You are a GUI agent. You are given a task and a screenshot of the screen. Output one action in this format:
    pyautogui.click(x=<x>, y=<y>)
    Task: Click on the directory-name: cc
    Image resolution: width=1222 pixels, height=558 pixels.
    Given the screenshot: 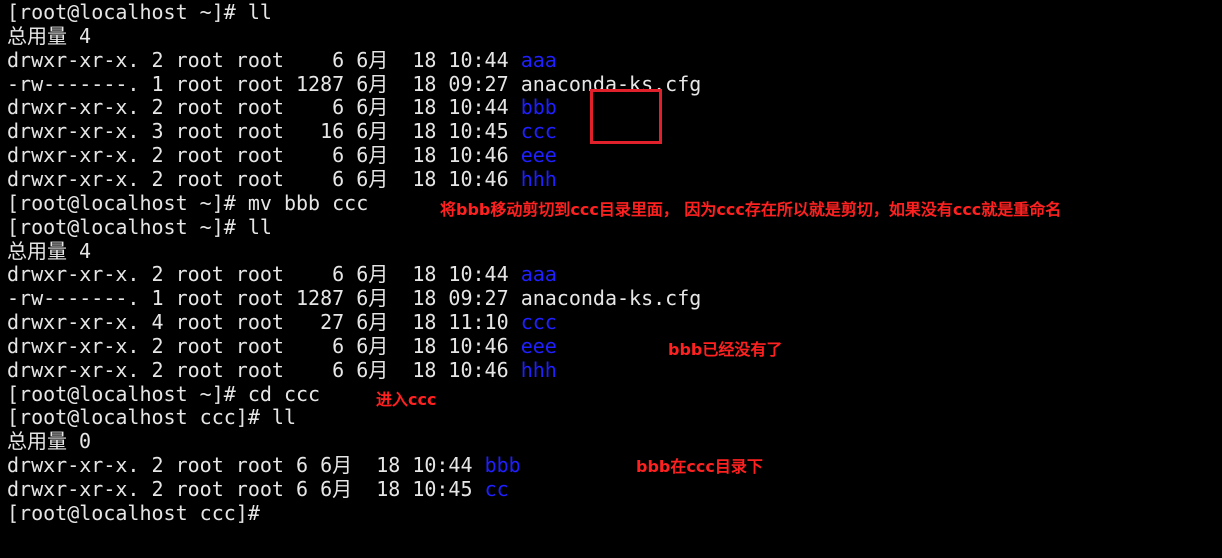 What is the action you would take?
    pyautogui.click(x=496, y=489)
    